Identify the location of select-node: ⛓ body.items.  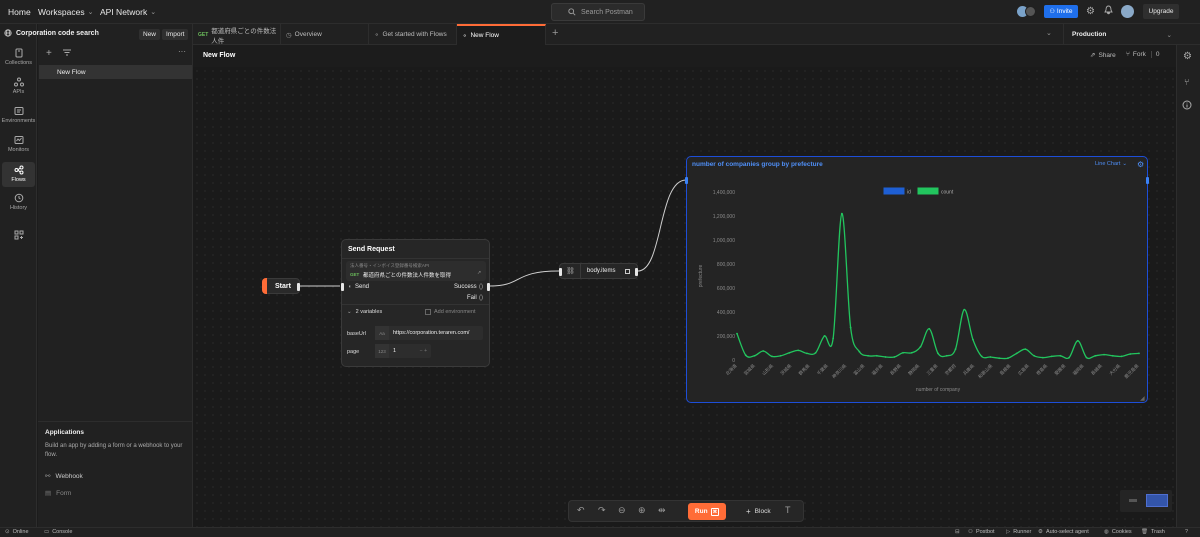
(598, 271).